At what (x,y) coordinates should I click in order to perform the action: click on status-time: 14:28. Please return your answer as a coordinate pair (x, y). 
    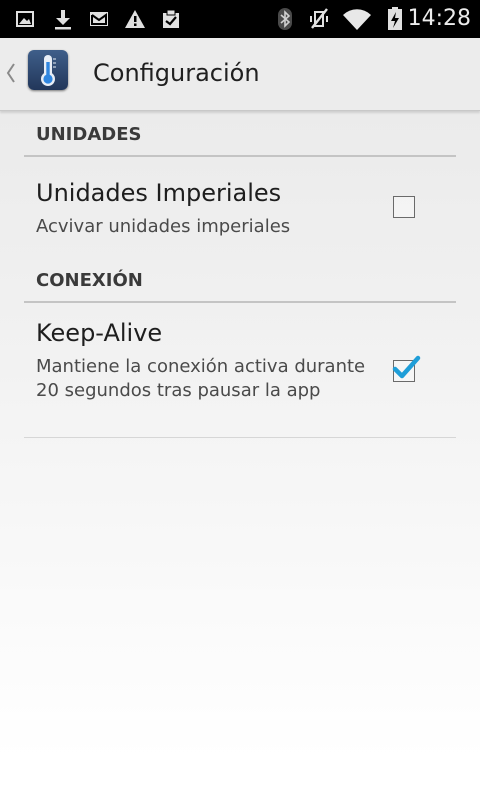
    Looking at the image, I should click on (439, 18).